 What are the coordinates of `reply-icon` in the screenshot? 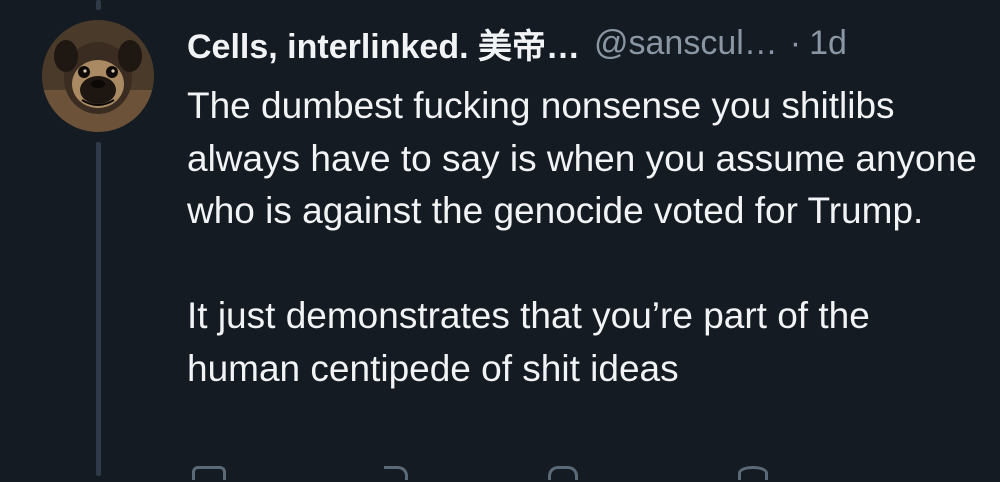 It's located at (209, 473).